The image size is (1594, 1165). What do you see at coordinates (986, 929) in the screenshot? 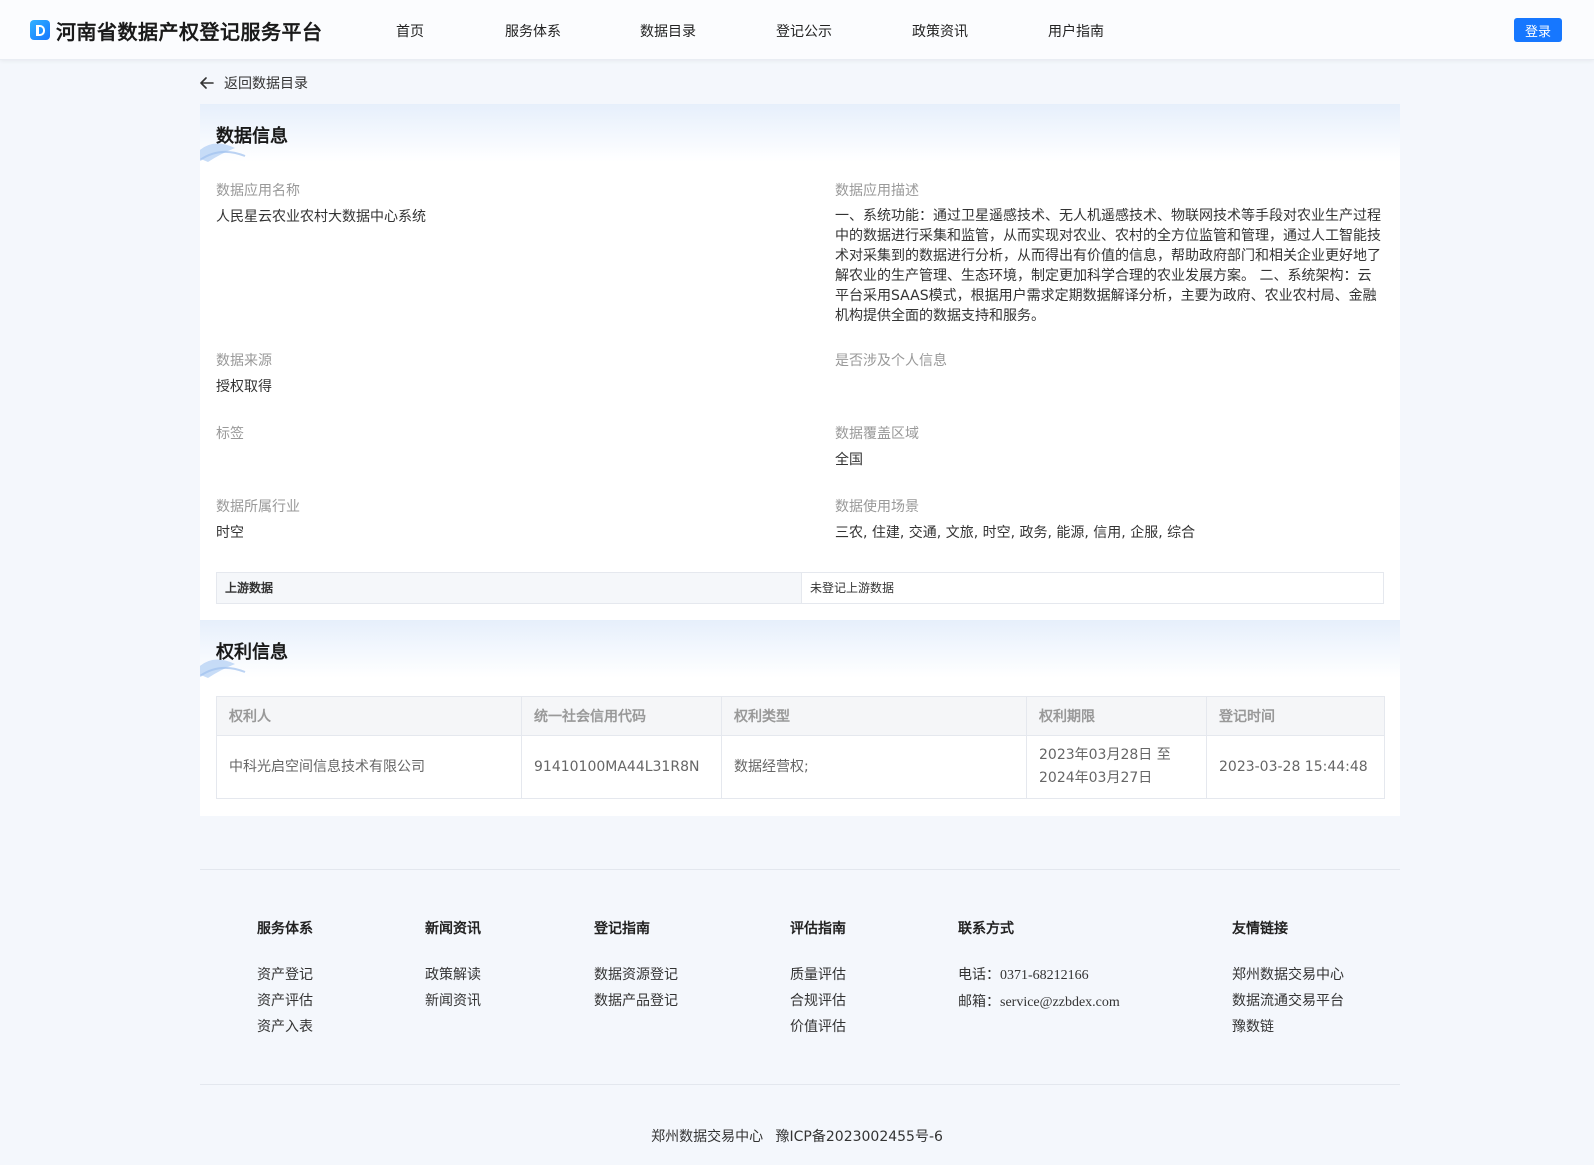
I see `footer-contact-title: 联系方式` at bounding box center [986, 929].